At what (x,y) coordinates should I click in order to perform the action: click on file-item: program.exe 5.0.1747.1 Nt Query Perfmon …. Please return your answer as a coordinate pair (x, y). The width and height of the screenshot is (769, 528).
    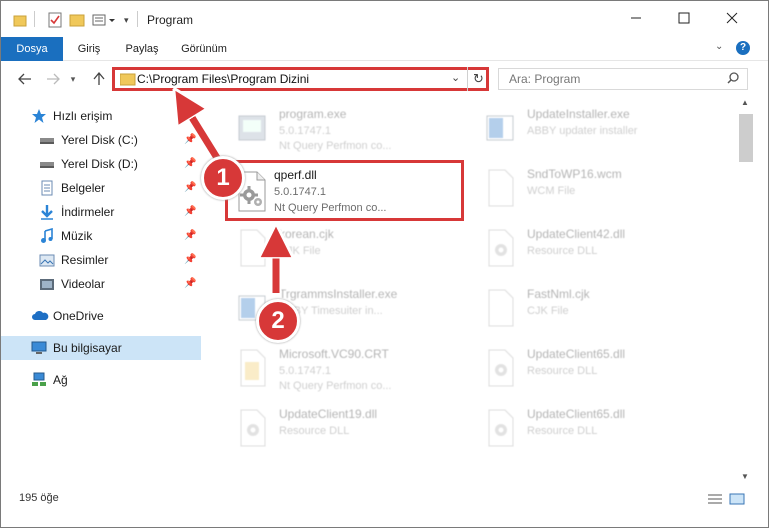
    Looking at the image, I should click on (333, 130).